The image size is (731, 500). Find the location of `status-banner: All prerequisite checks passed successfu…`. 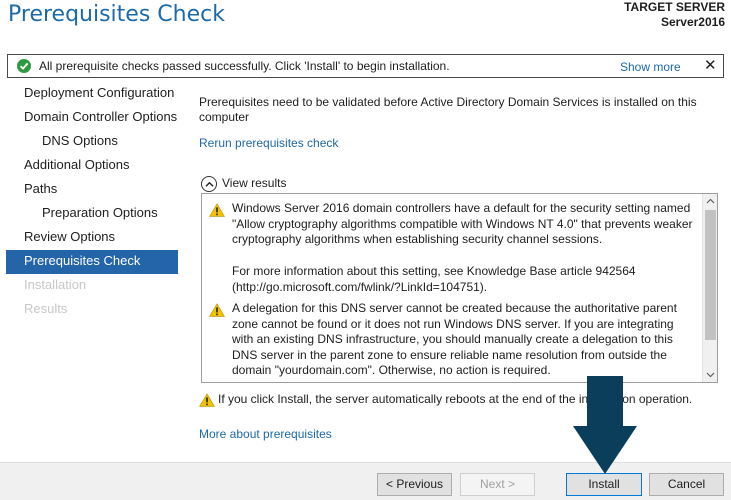

status-banner: All prerequisite checks passed successfu… is located at coordinates (365, 66).